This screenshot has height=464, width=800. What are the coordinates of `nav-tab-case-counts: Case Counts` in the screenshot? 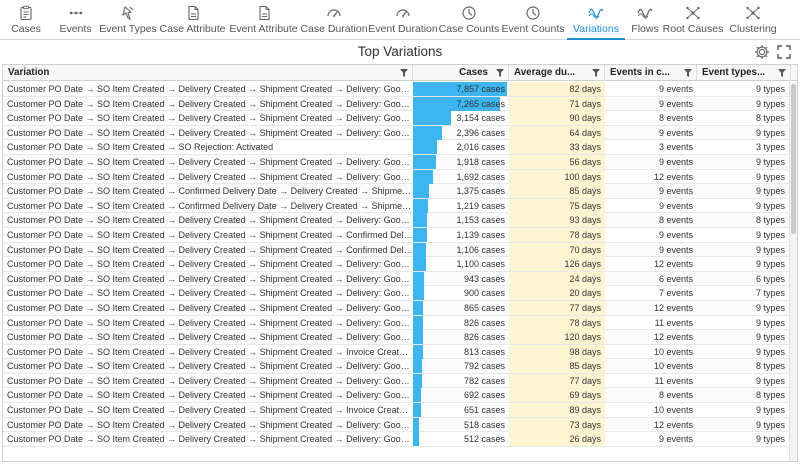 It's located at (469, 19).